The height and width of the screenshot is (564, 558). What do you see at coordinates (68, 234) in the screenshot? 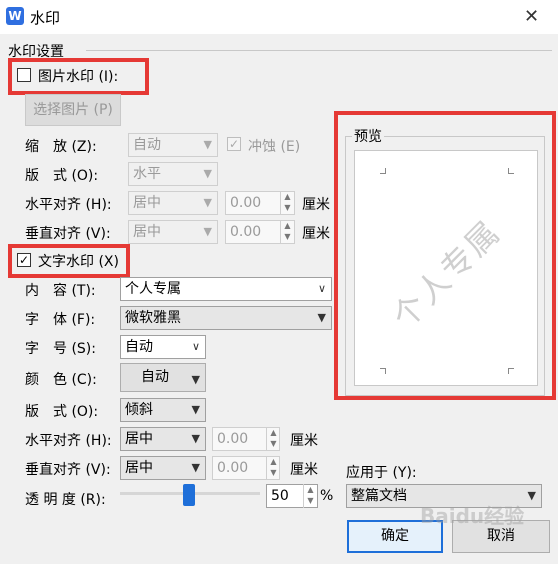
I see `pic-v-align-label: 垂直对齐 (V):` at bounding box center [68, 234].